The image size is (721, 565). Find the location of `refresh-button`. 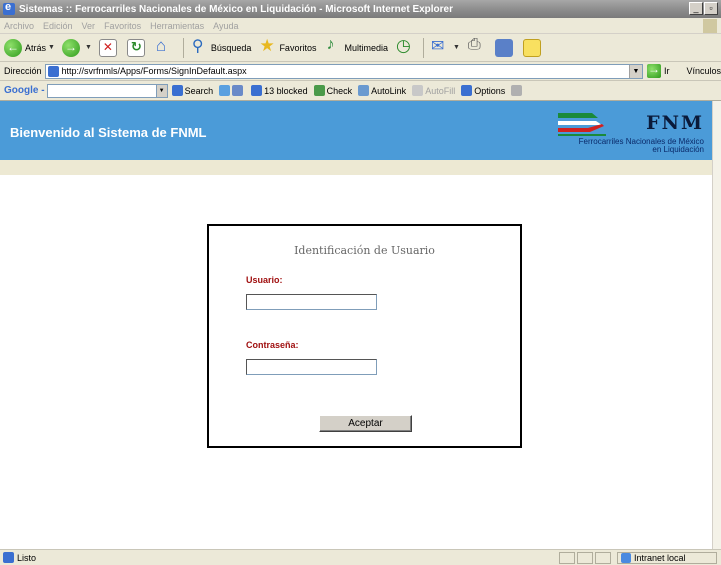

refresh-button is located at coordinates (137, 47).